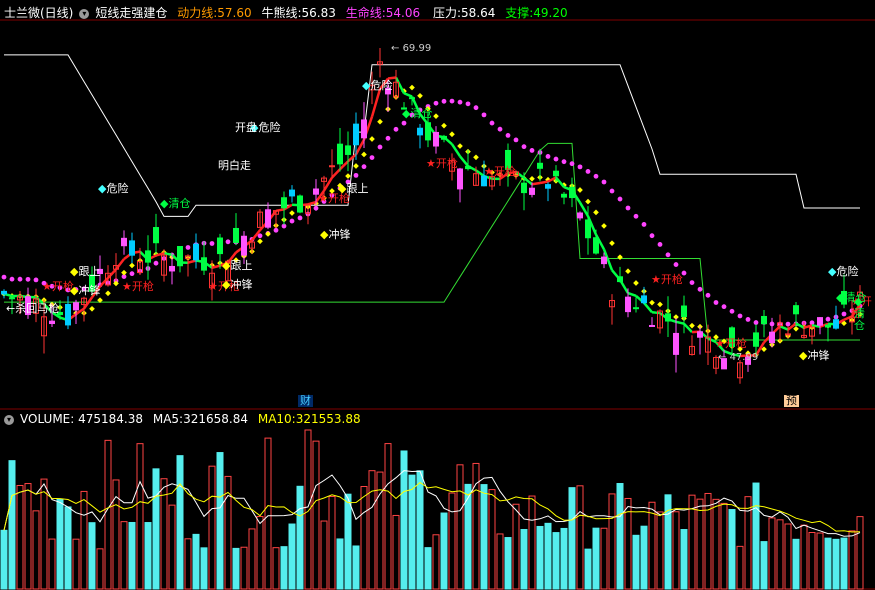 This screenshot has height=590, width=875. I want to click on low-price-label: ← 47.99, so click(738, 357).